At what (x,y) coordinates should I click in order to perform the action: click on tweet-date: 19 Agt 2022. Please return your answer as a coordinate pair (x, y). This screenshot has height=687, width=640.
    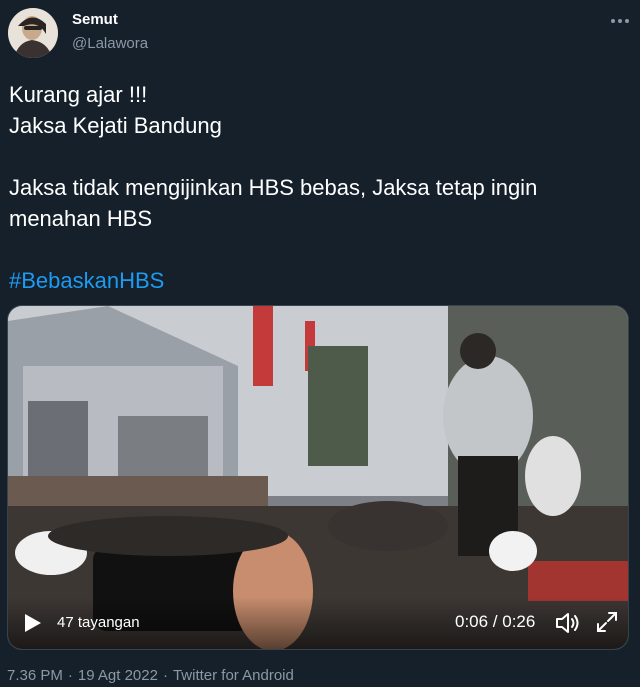
    Looking at the image, I should click on (118, 675).